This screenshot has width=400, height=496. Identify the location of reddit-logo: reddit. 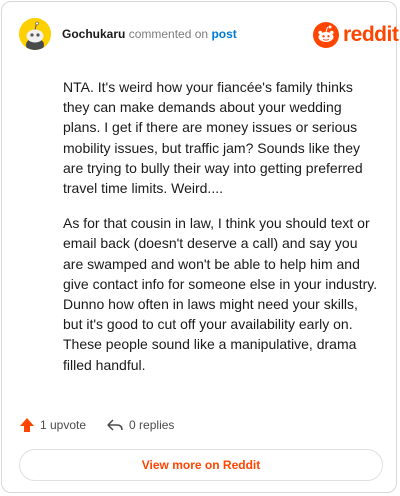
(356, 35).